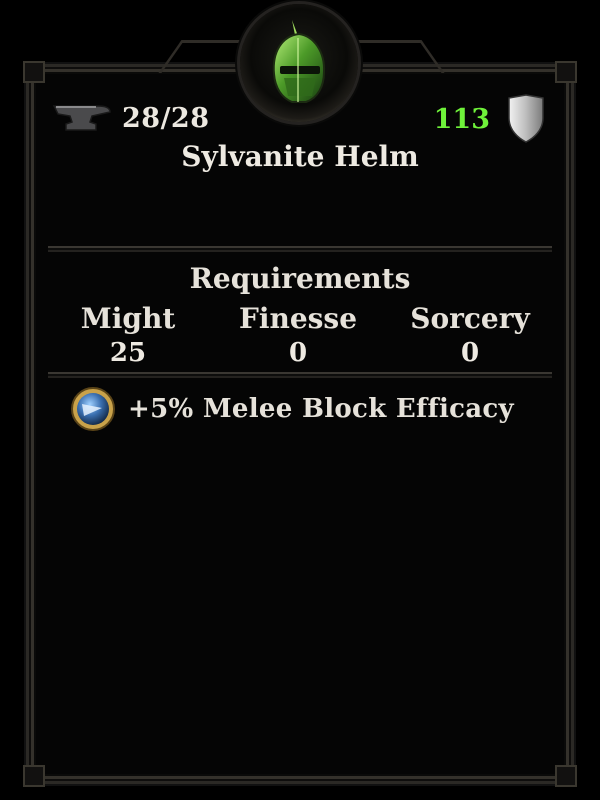 This screenshot has width=600, height=800. I want to click on requirement-label: Finesse, so click(298, 318).